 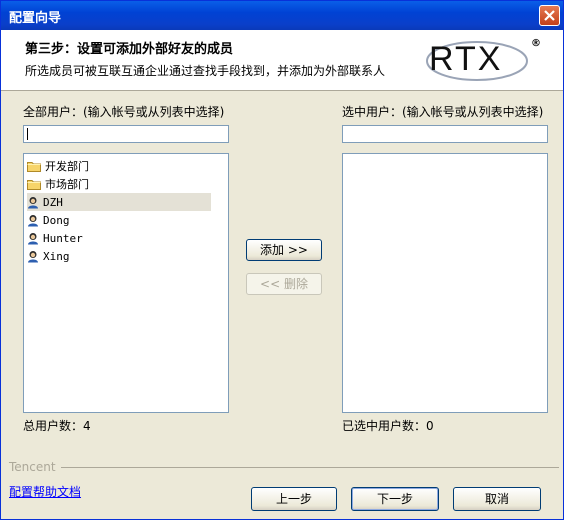 I want to click on selected-count-label: 已选中用户数：0, so click(x=388, y=426).